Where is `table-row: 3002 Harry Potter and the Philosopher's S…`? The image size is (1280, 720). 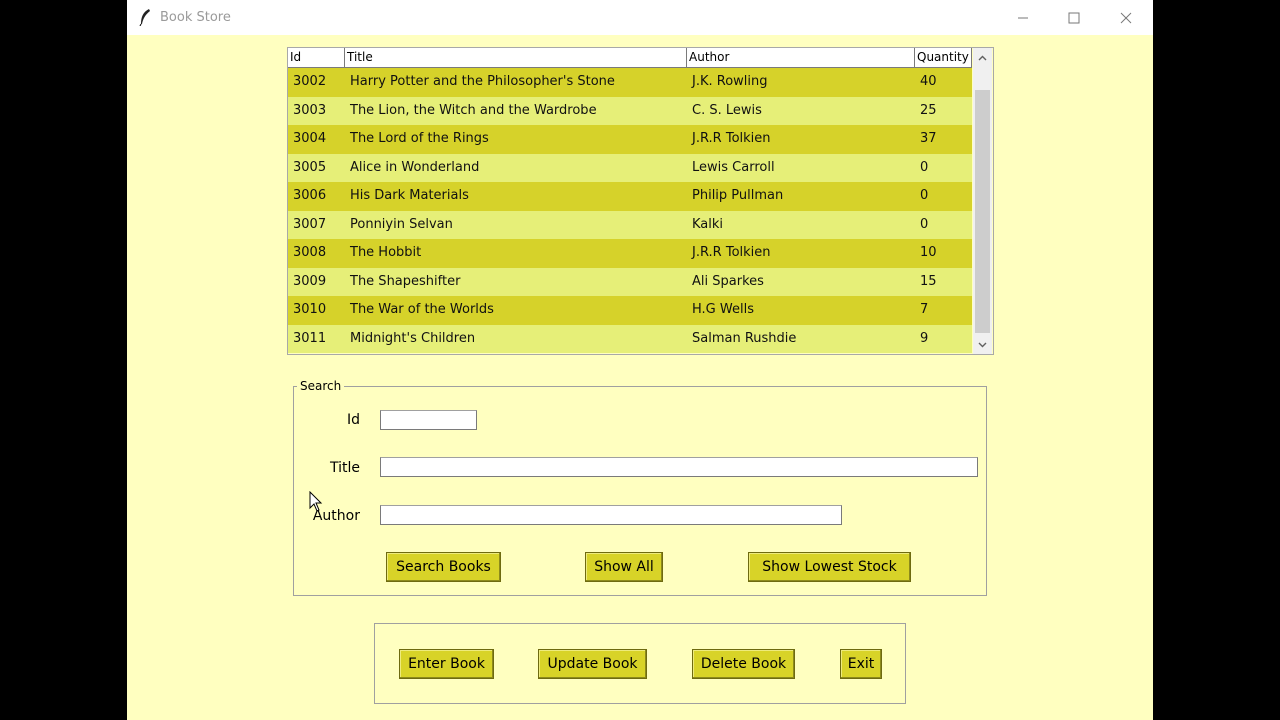
table-row: 3002 Harry Potter and the Philosopher's S… is located at coordinates (630, 82).